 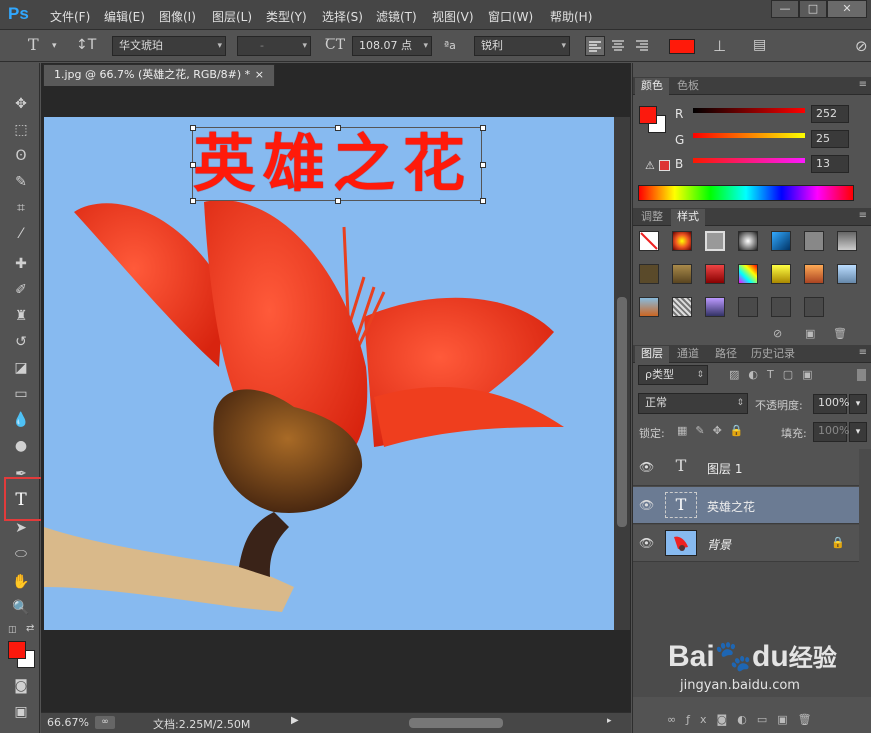 What do you see at coordinates (688, 354) in the screenshot?
I see `tab-channels: 通道` at bounding box center [688, 354].